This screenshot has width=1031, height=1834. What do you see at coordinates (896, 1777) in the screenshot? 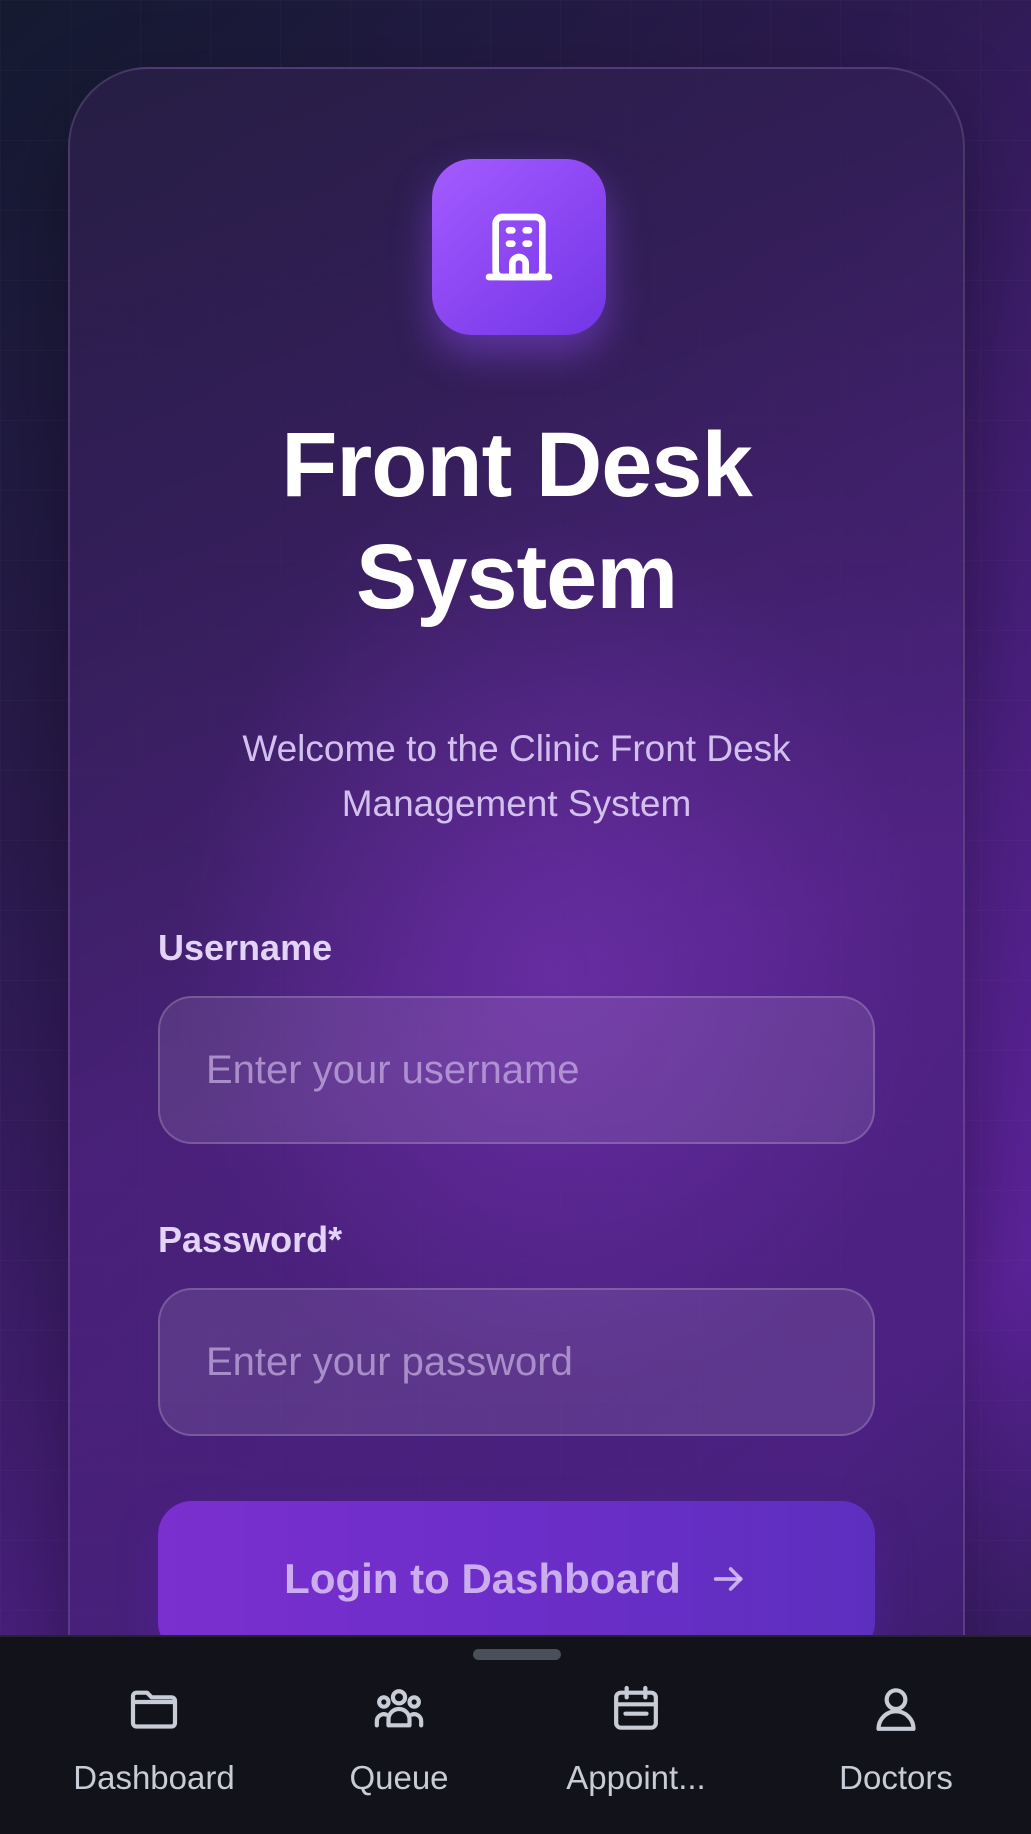
I see `nav-label-doctors: Doctors` at bounding box center [896, 1777].